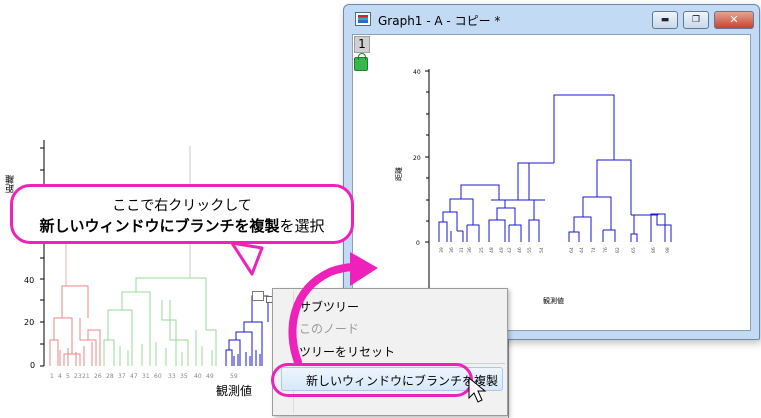 The height and width of the screenshot is (418, 761). What do you see at coordinates (398, 174) in the screenshot?
I see `graph-y-axis-label: 距離` at bounding box center [398, 174].